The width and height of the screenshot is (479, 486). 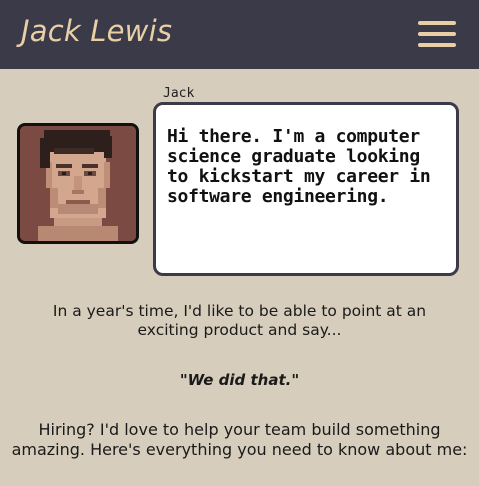 I want to click on avatar, so click(x=78, y=183).